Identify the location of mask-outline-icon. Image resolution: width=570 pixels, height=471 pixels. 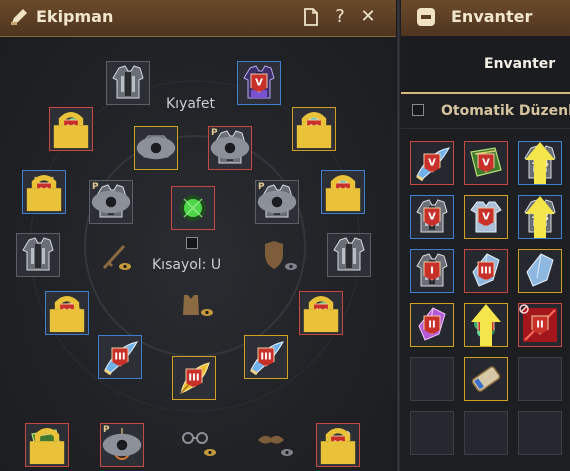
(271, 439).